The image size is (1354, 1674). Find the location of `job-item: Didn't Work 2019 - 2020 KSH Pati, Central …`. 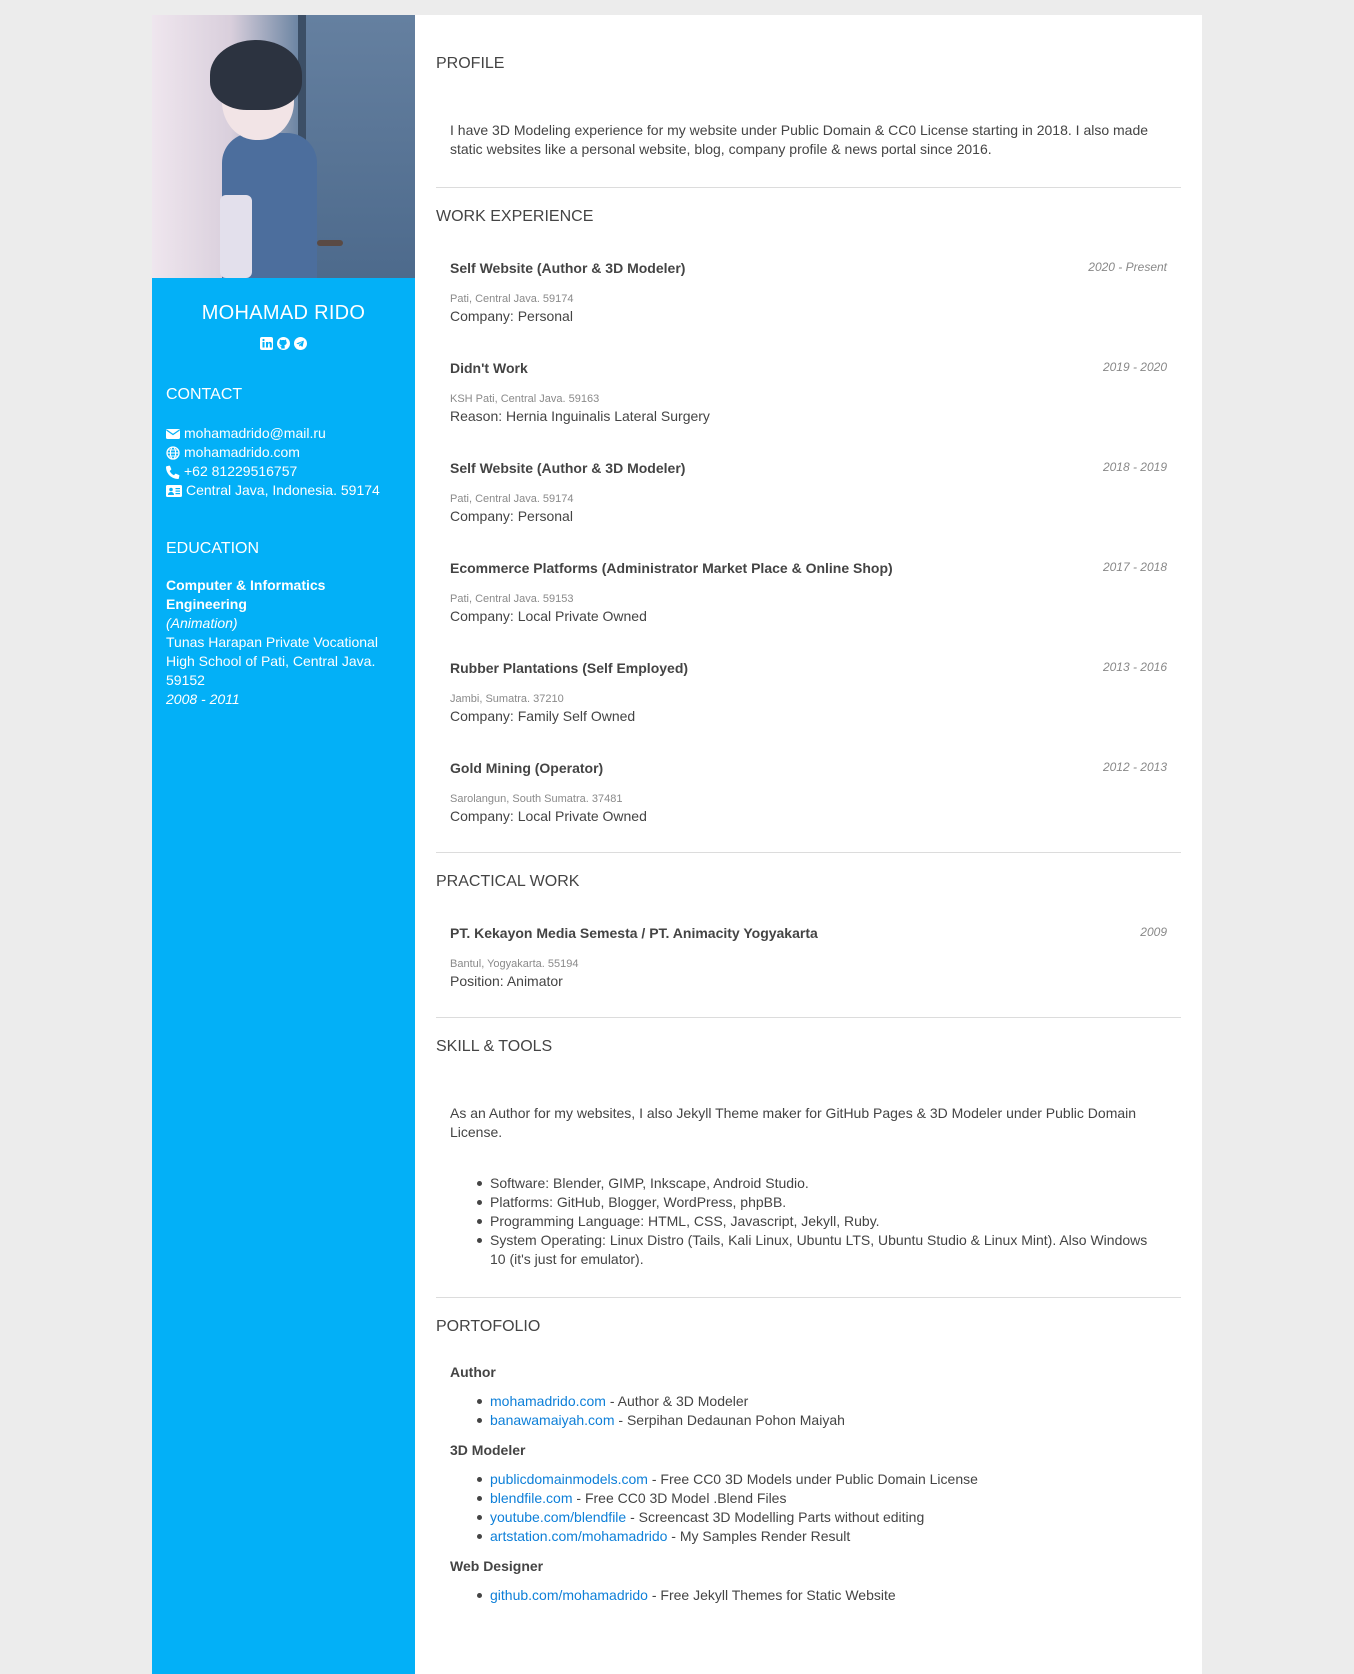

job-item: Didn't Work 2019 - 2020 KSH Pati, Central … is located at coordinates (808, 392).